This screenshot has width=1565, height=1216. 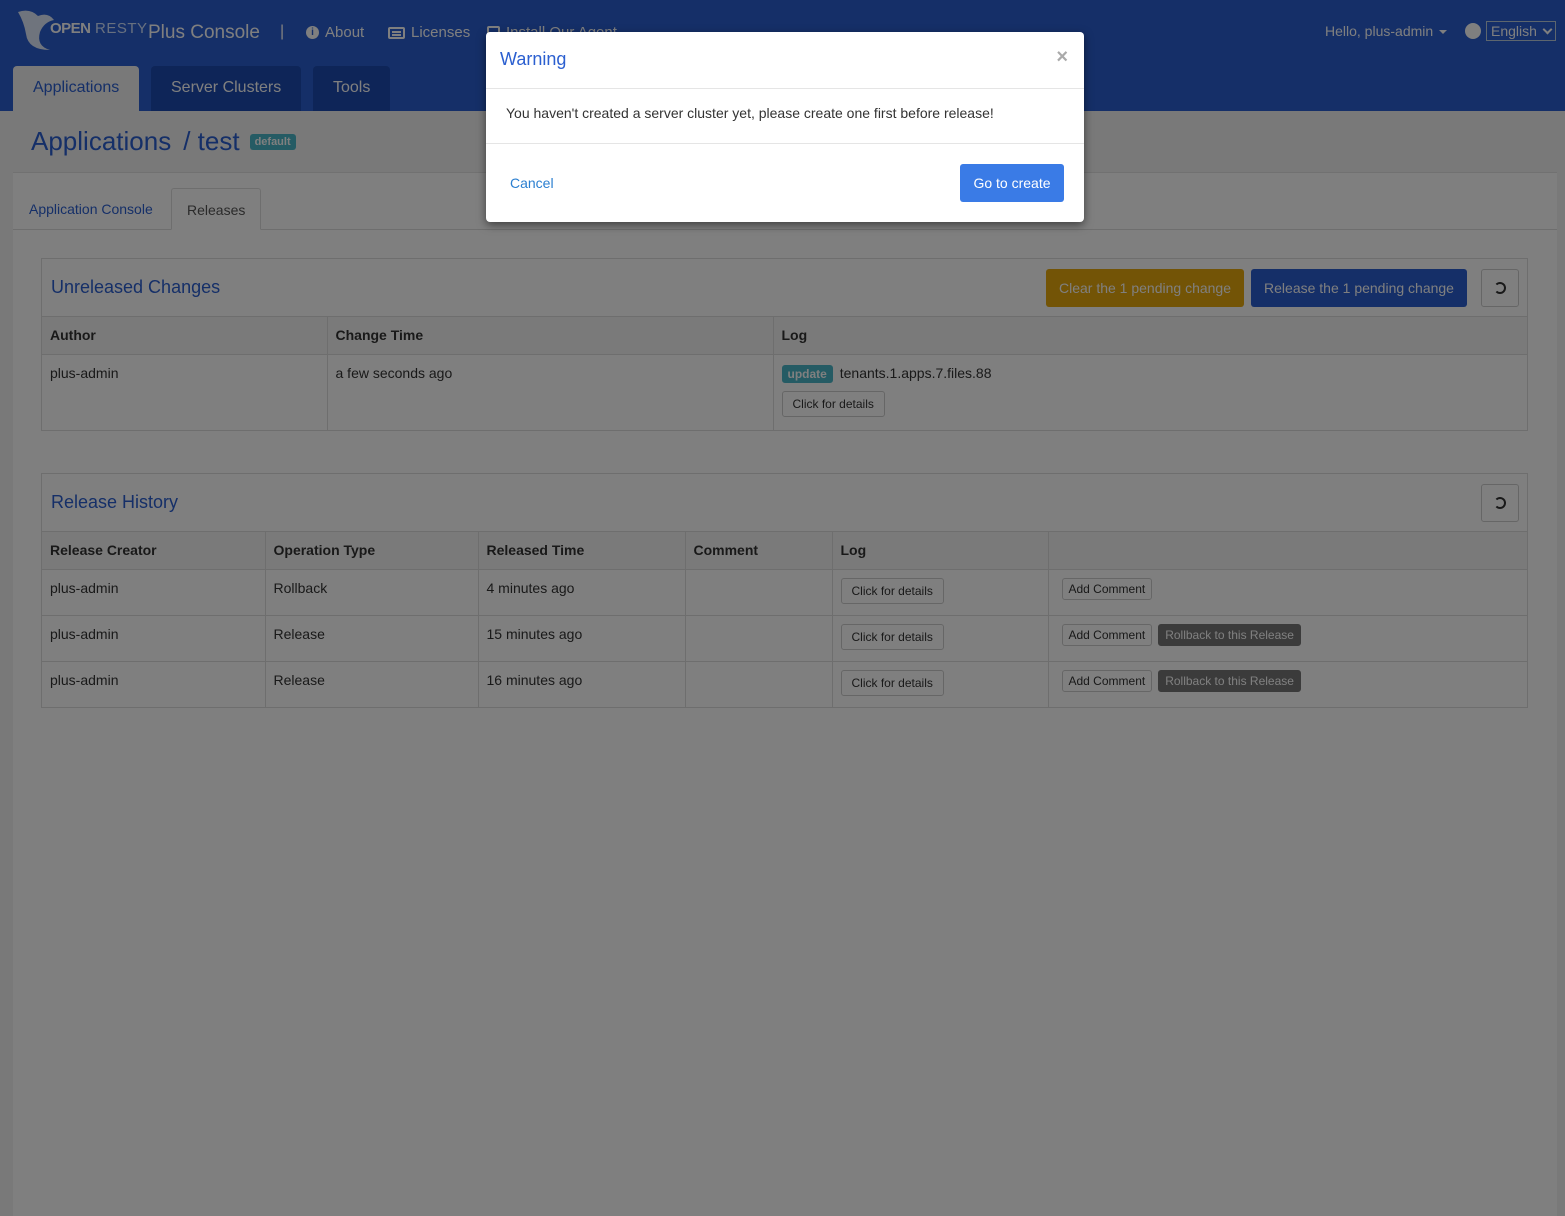 What do you see at coordinates (1062, 57) in the screenshot?
I see `close-icon: ×` at bounding box center [1062, 57].